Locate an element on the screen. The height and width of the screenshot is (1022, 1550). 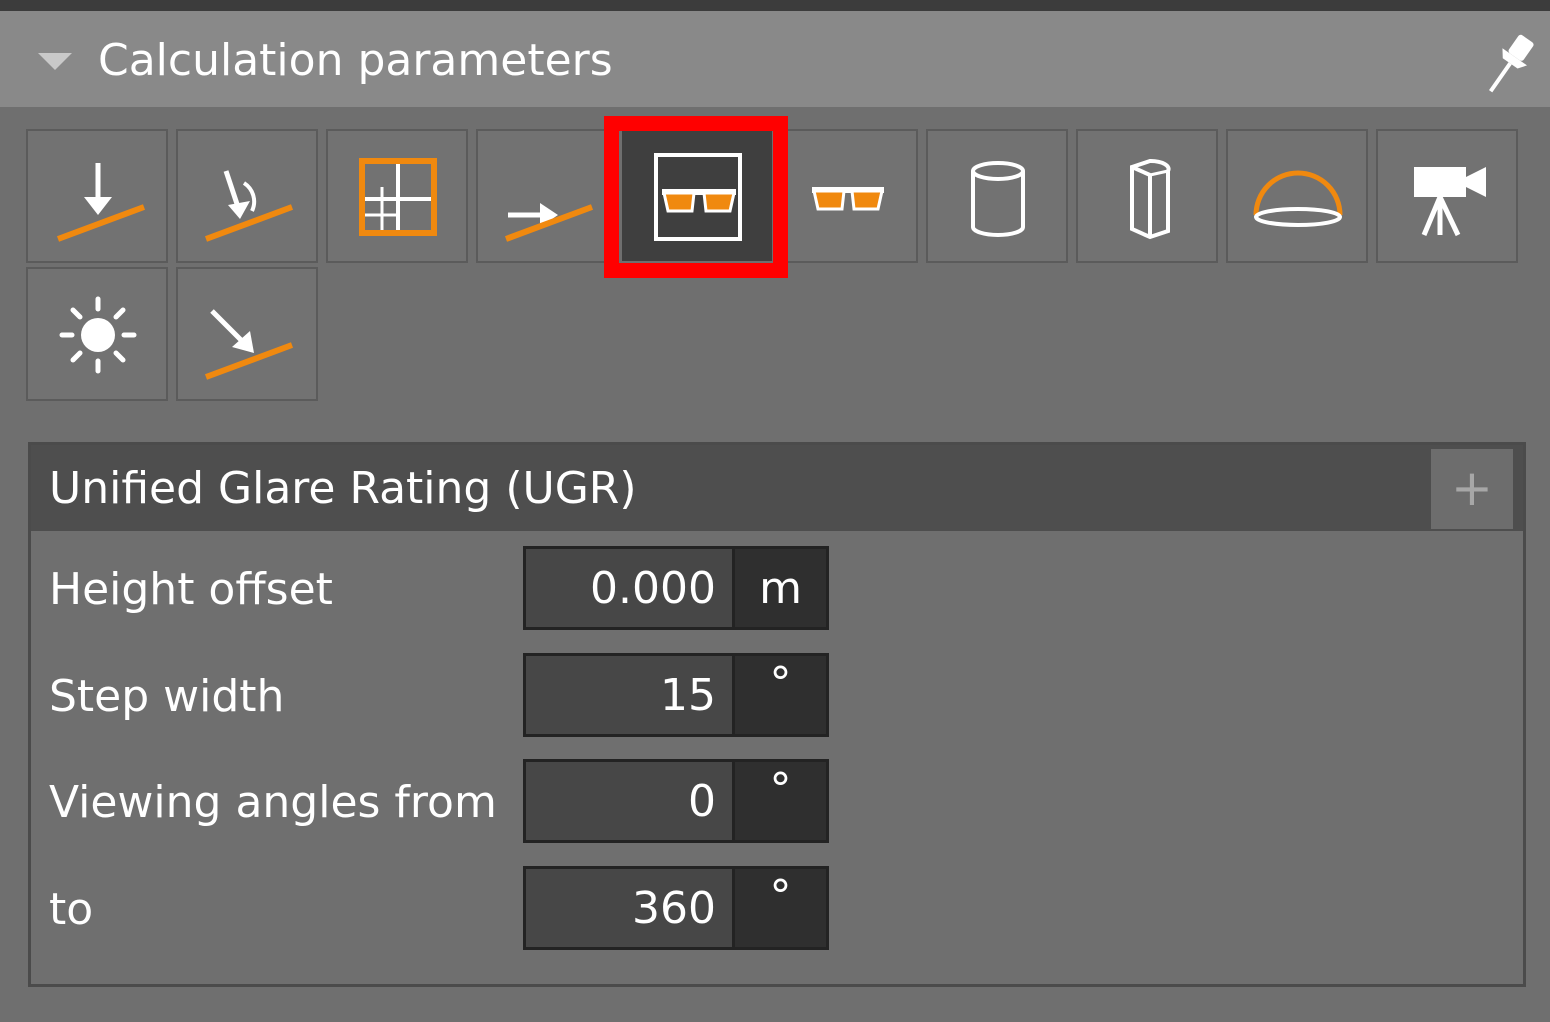
semi-cylinder-icon is located at coordinates (1150, 199).